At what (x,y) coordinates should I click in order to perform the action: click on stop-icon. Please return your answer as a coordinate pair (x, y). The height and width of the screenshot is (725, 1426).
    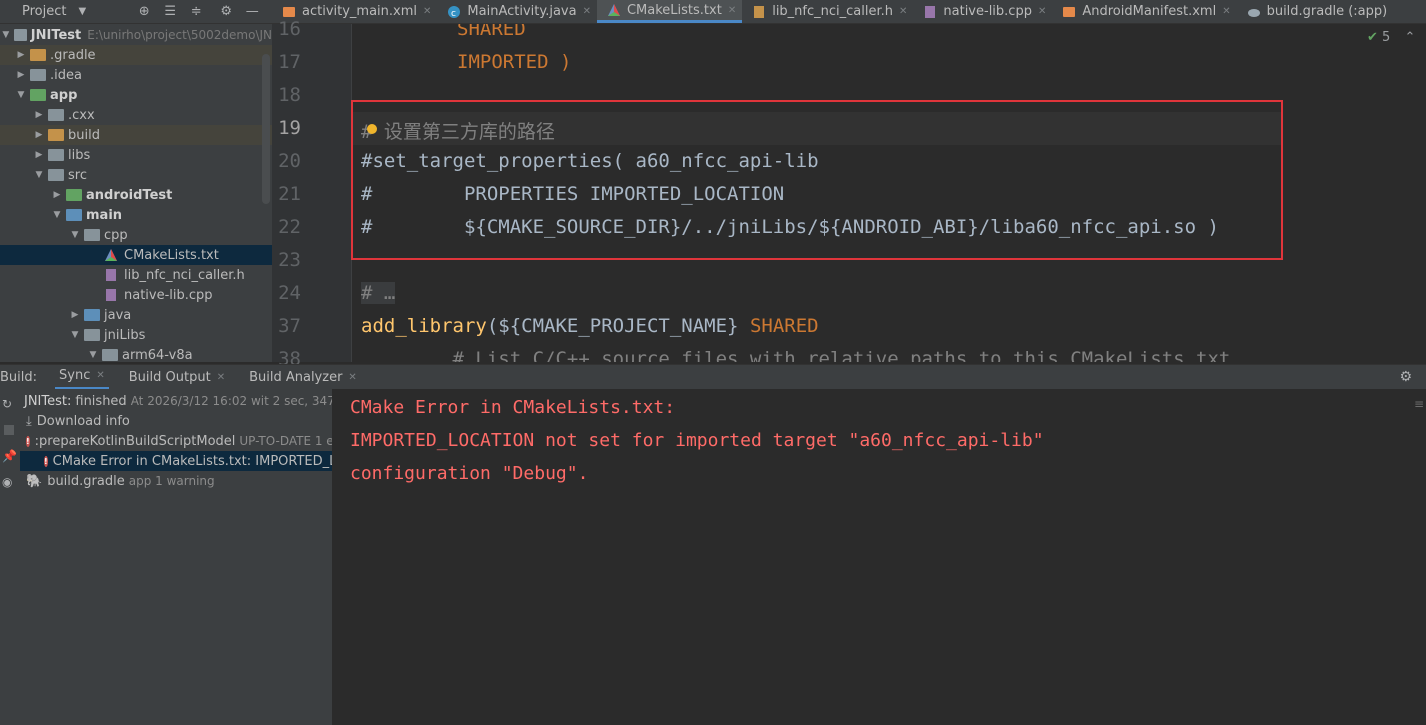
    Looking at the image, I should click on (9, 430).